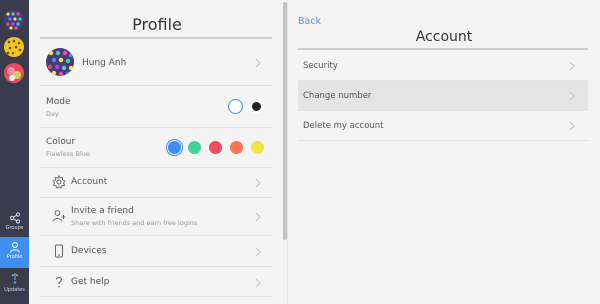  What do you see at coordinates (156, 38) in the screenshot?
I see `profile-title-underline` at bounding box center [156, 38].